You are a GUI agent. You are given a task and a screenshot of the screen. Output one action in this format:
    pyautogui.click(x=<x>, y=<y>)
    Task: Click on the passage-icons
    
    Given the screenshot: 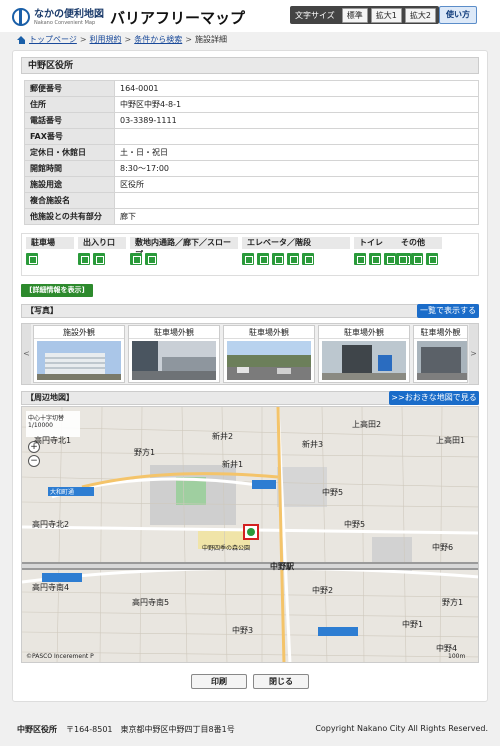 What is the action you would take?
    pyautogui.click(x=145, y=259)
    